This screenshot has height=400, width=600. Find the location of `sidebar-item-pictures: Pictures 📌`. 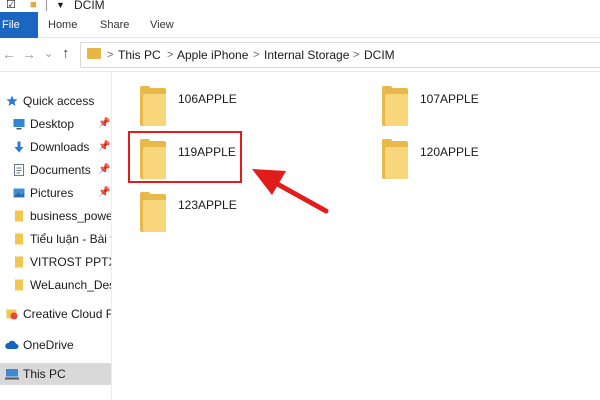

sidebar-item-pictures: Pictures 📌 is located at coordinates (55, 193).